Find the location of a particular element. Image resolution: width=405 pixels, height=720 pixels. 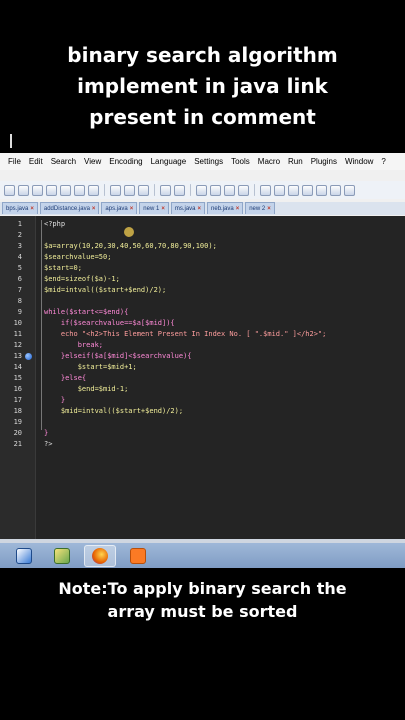

tab-file: new 1 × is located at coordinates (154, 208).